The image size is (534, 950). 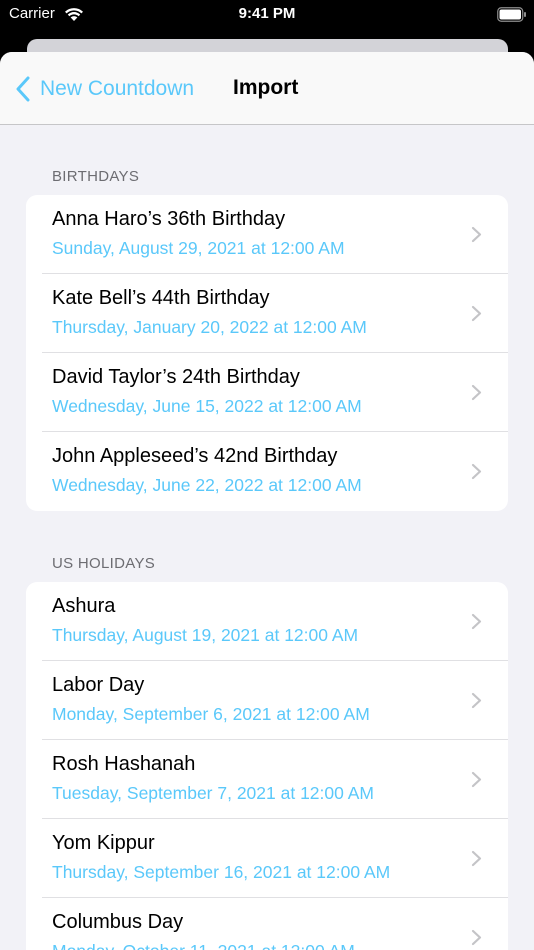 I want to click on item-date: Sunday, August 29, 2021 at 12:00 AM, so click(x=198, y=248).